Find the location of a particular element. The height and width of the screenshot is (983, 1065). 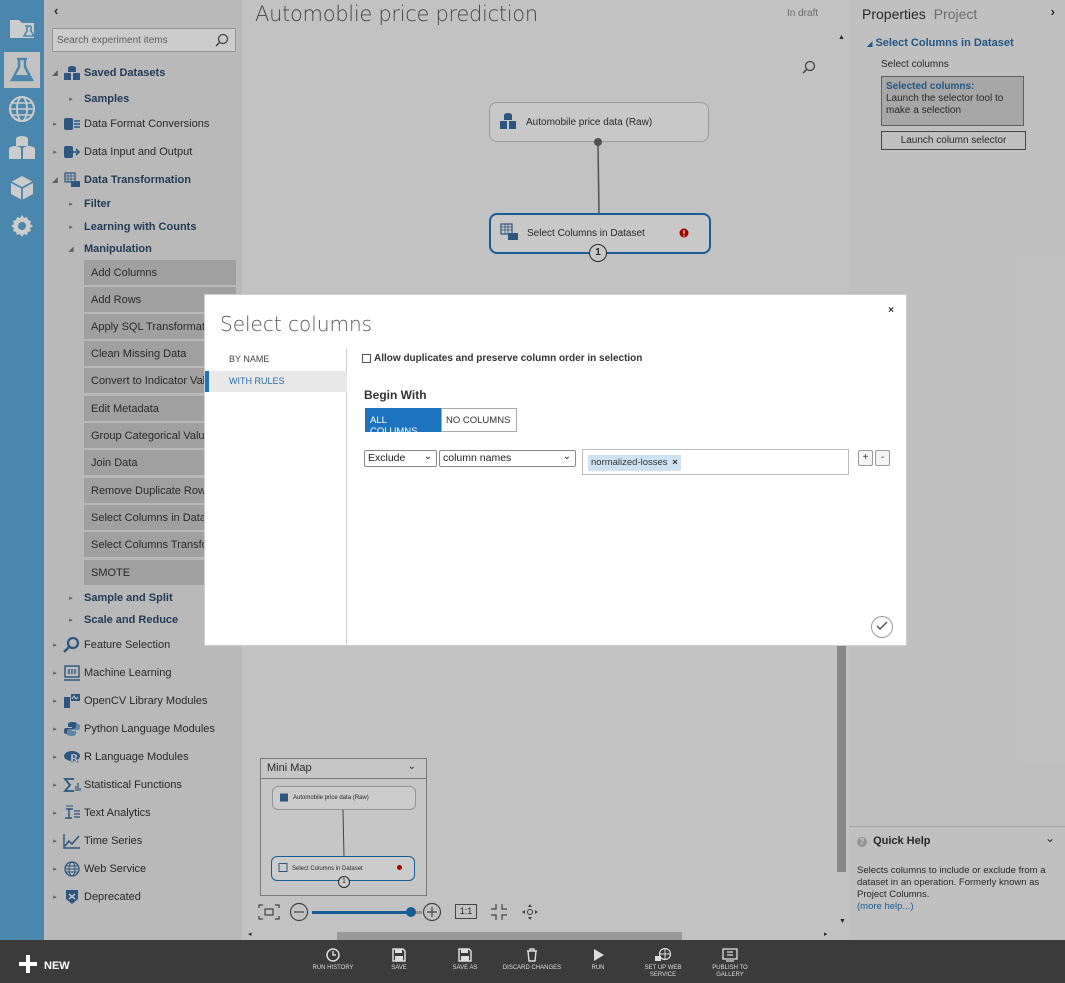

discard-changes-button: DISCARD CHANGES is located at coordinates (532, 960).